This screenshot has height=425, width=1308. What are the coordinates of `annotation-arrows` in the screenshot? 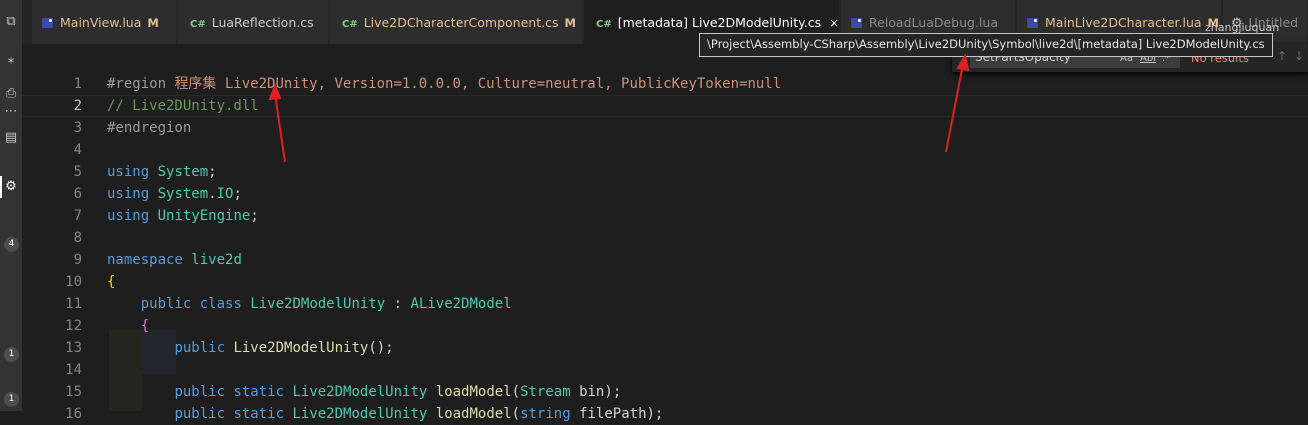 It's located at (619, 108).